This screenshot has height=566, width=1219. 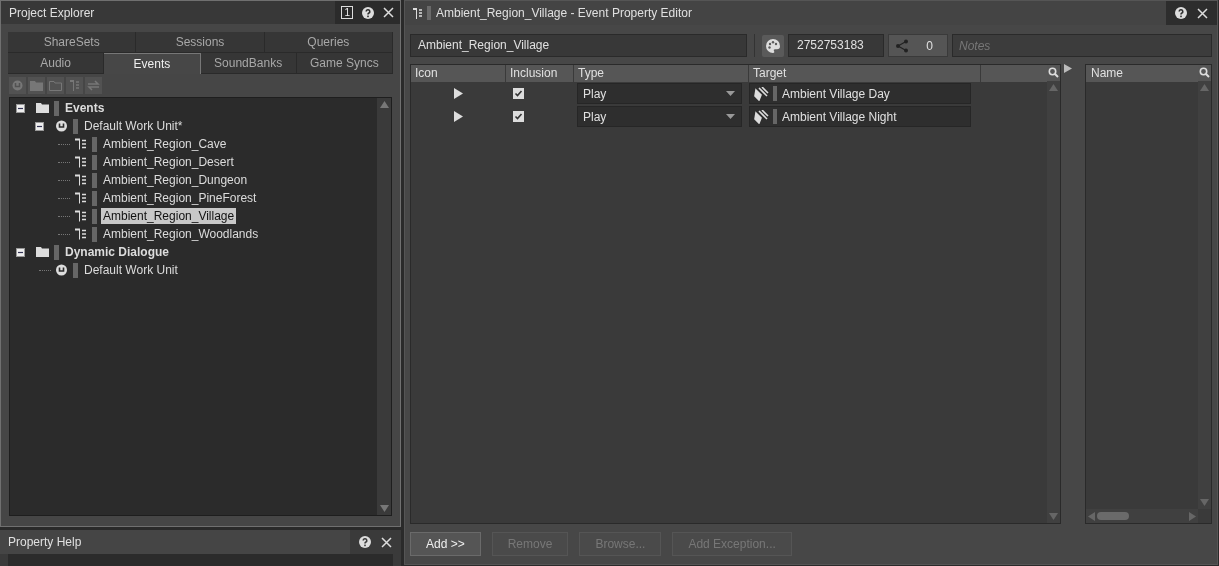 What do you see at coordinates (85, 108) in the screenshot?
I see `tree-item: Events` at bounding box center [85, 108].